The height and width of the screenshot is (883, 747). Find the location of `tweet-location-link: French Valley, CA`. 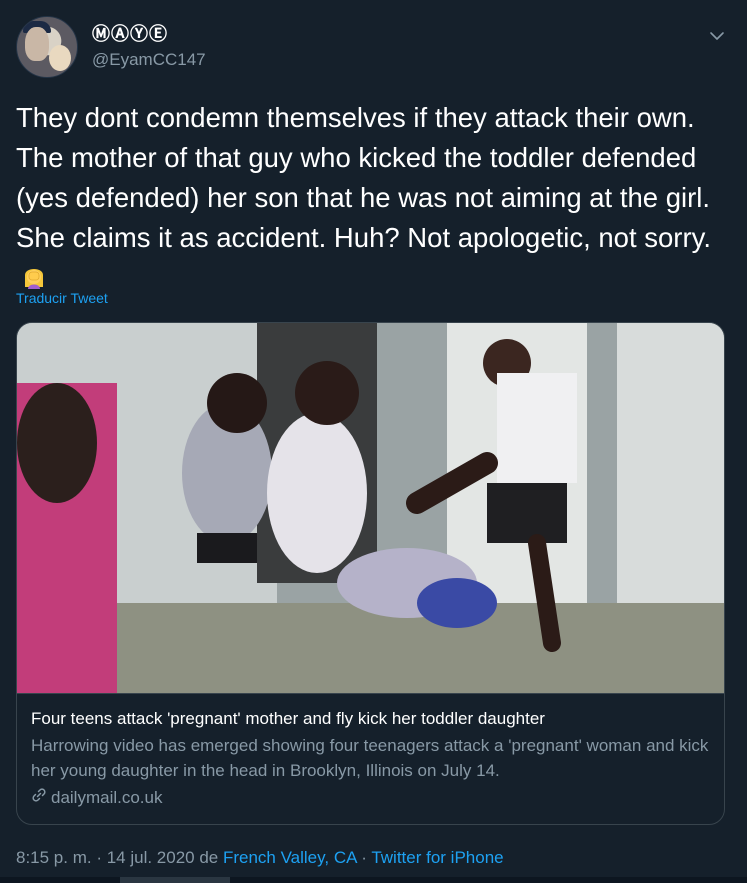

tweet-location-link: French Valley, CA is located at coordinates (290, 857).